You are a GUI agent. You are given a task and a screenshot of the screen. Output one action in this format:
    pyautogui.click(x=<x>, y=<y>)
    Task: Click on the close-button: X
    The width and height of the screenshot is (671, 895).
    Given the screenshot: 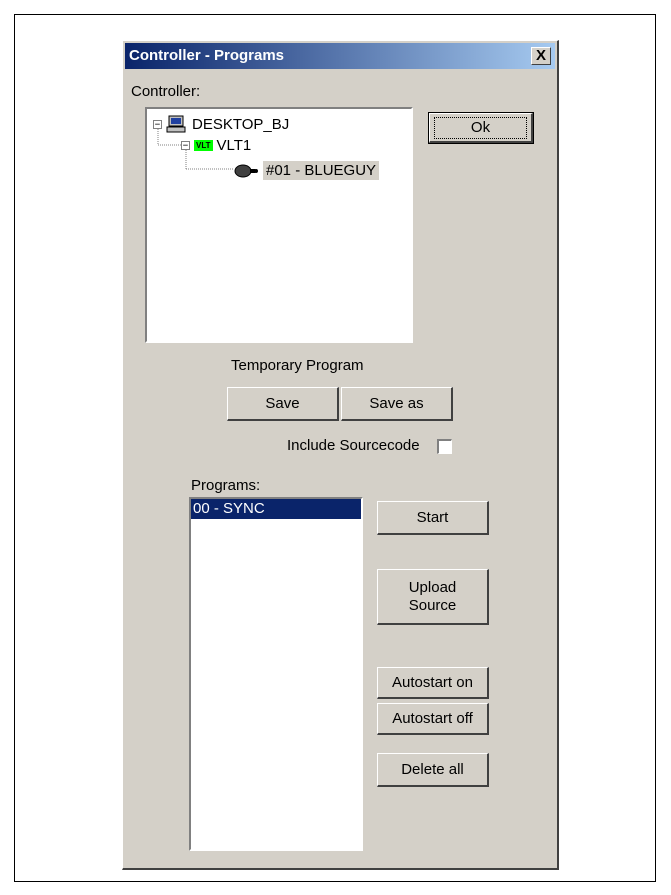 What is the action you would take?
    pyautogui.click(x=541, y=56)
    